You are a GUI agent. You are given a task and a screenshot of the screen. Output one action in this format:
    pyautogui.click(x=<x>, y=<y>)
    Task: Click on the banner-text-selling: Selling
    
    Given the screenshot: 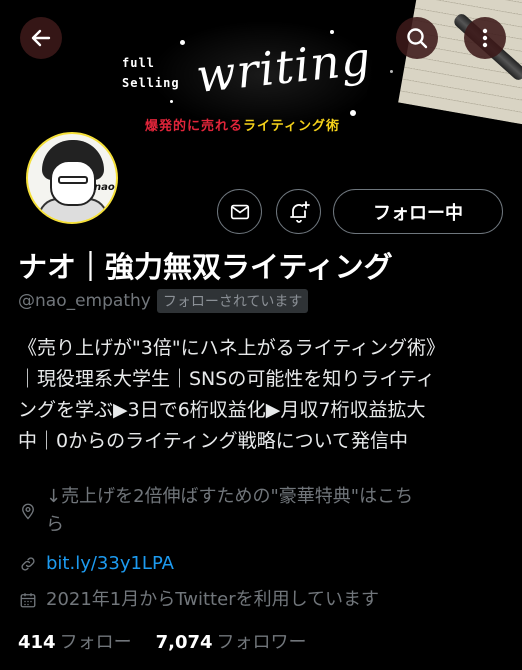 What is the action you would take?
    pyautogui.click(x=151, y=83)
    